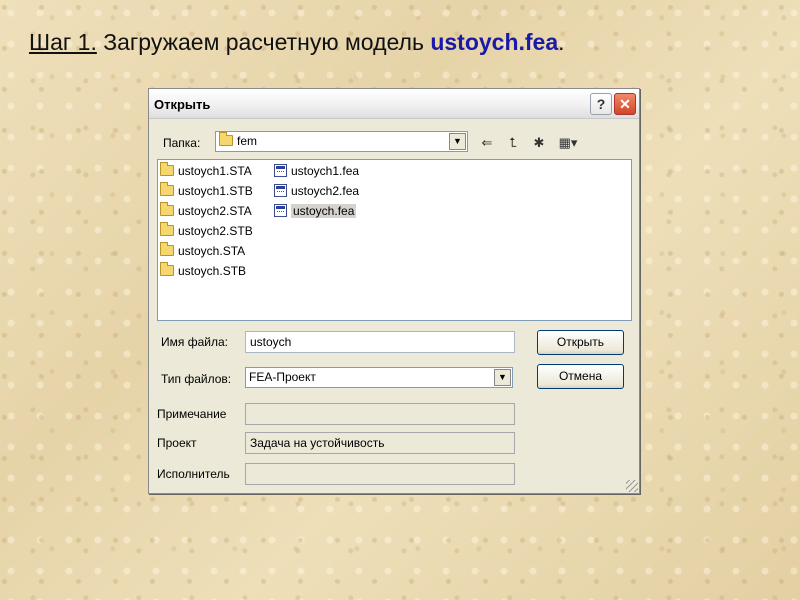 This screenshot has height=600, width=800. What do you see at coordinates (207, 211) in the screenshot?
I see `list-item: ustoych2.STA` at bounding box center [207, 211].